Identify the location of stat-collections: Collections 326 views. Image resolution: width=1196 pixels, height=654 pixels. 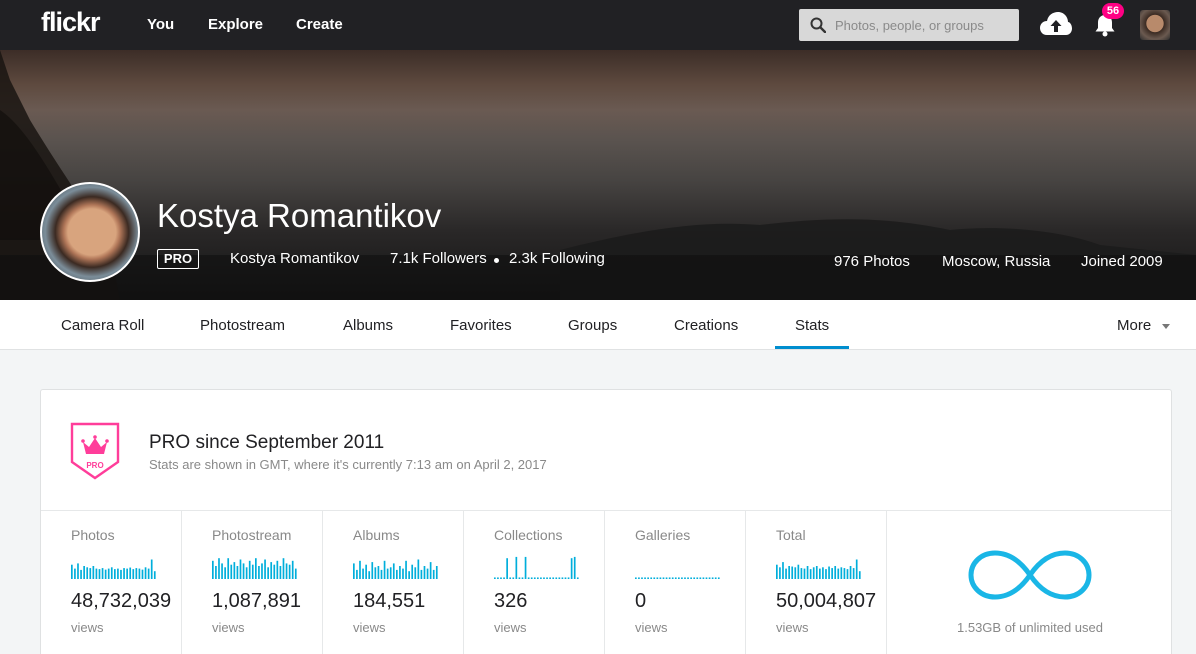
(534, 582).